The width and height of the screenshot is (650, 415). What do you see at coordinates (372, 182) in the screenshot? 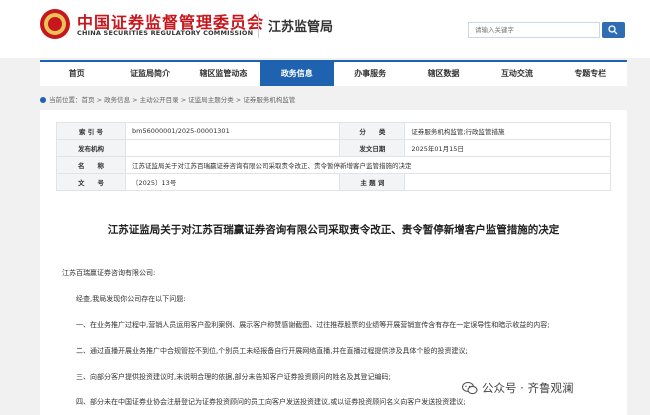
I see `keyword-label: 主 题 词` at bounding box center [372, 182].